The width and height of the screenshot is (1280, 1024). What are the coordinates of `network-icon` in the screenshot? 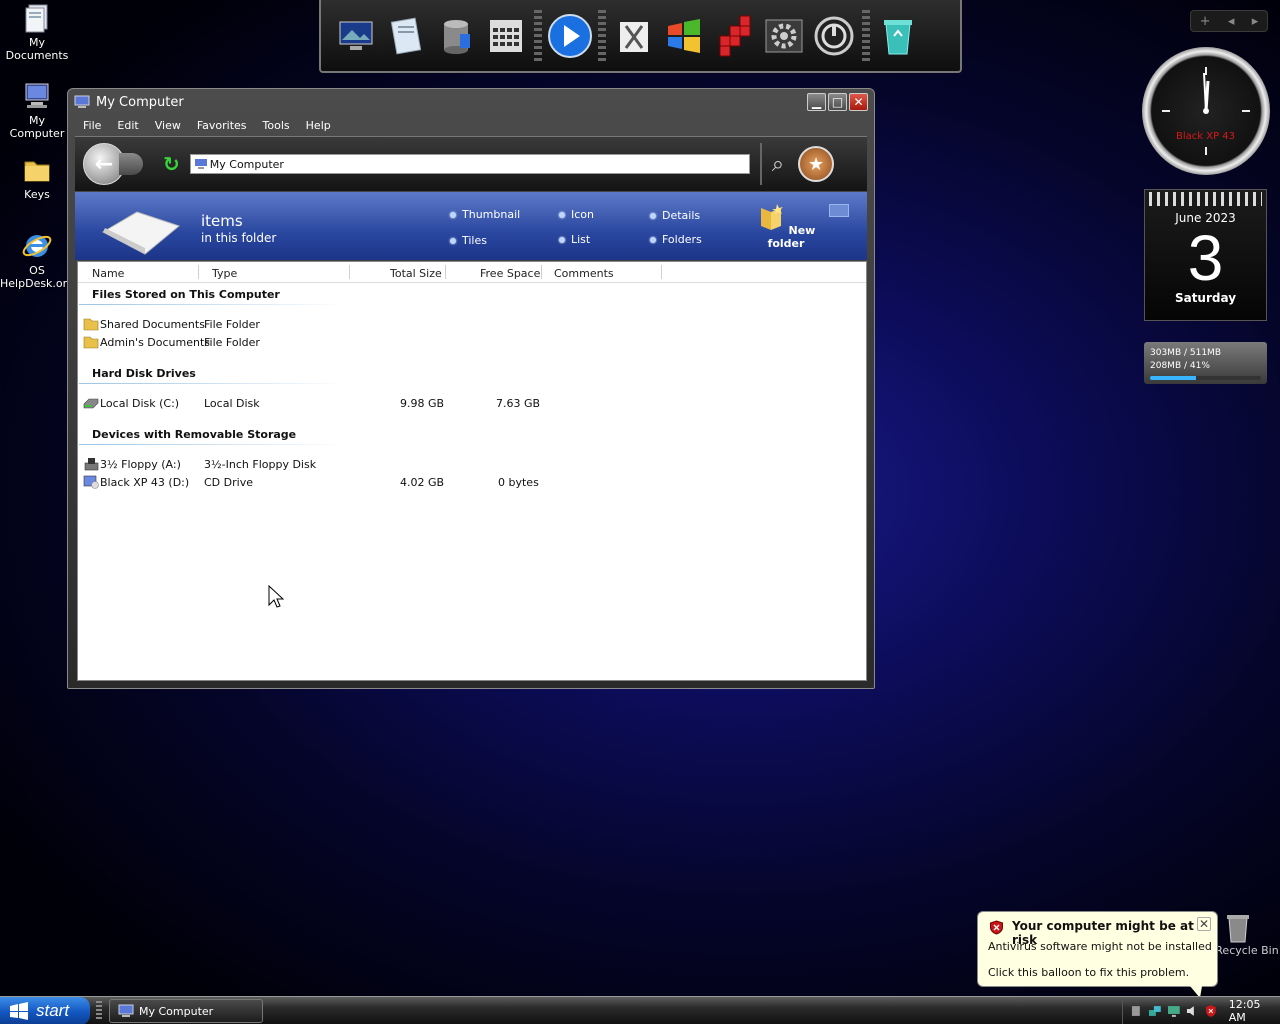 It's located at (1155, 1011).